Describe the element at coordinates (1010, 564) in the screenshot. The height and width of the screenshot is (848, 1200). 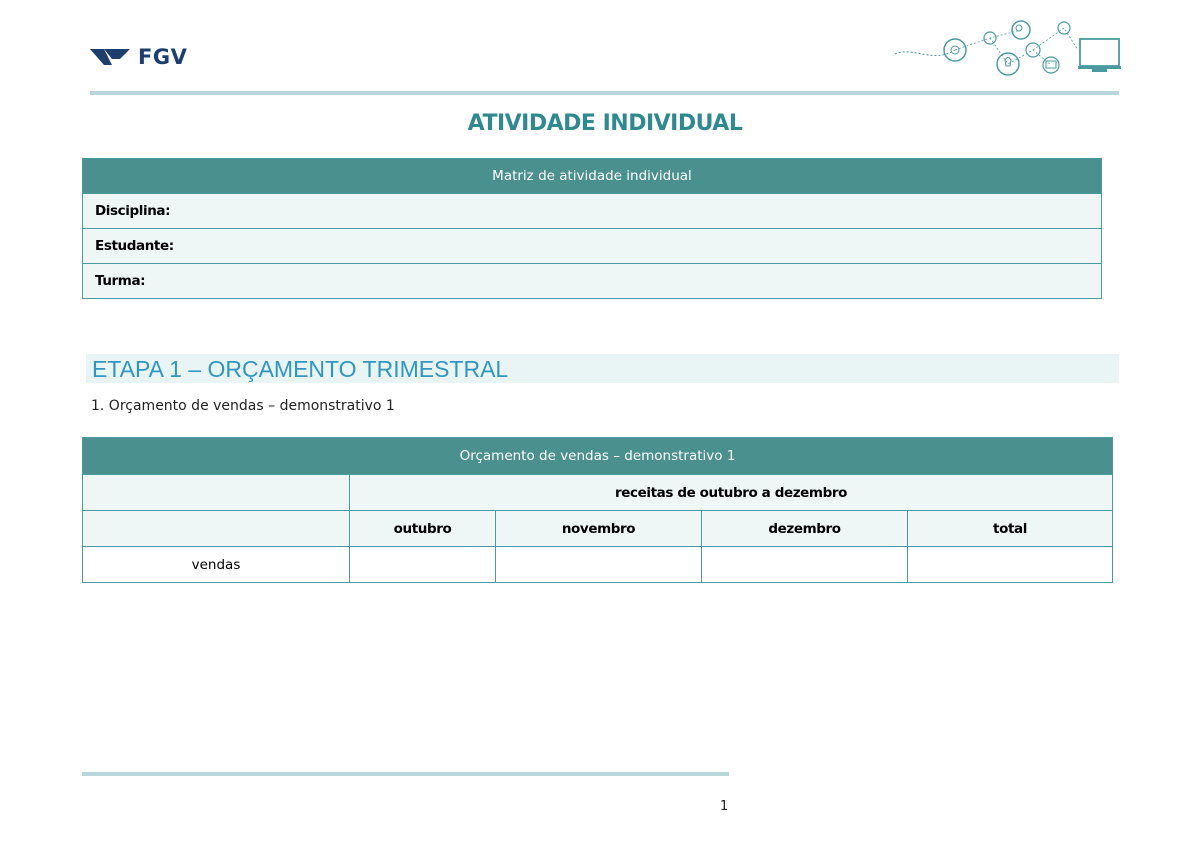
I see `cell-total` at that location.